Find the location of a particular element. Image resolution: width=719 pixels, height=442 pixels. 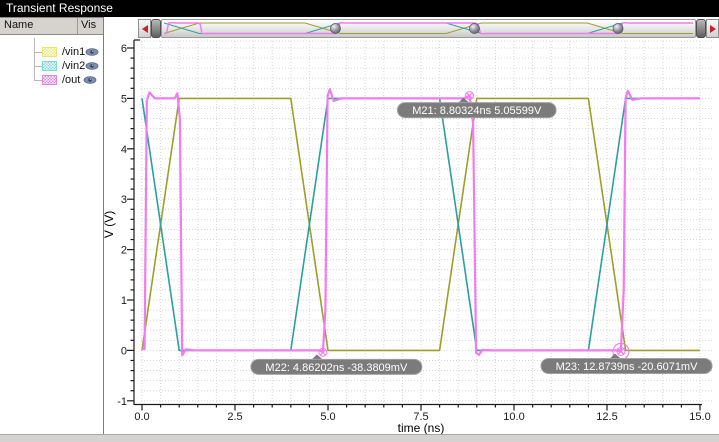

svg-text: -1 is located at coordinates (122, 402).